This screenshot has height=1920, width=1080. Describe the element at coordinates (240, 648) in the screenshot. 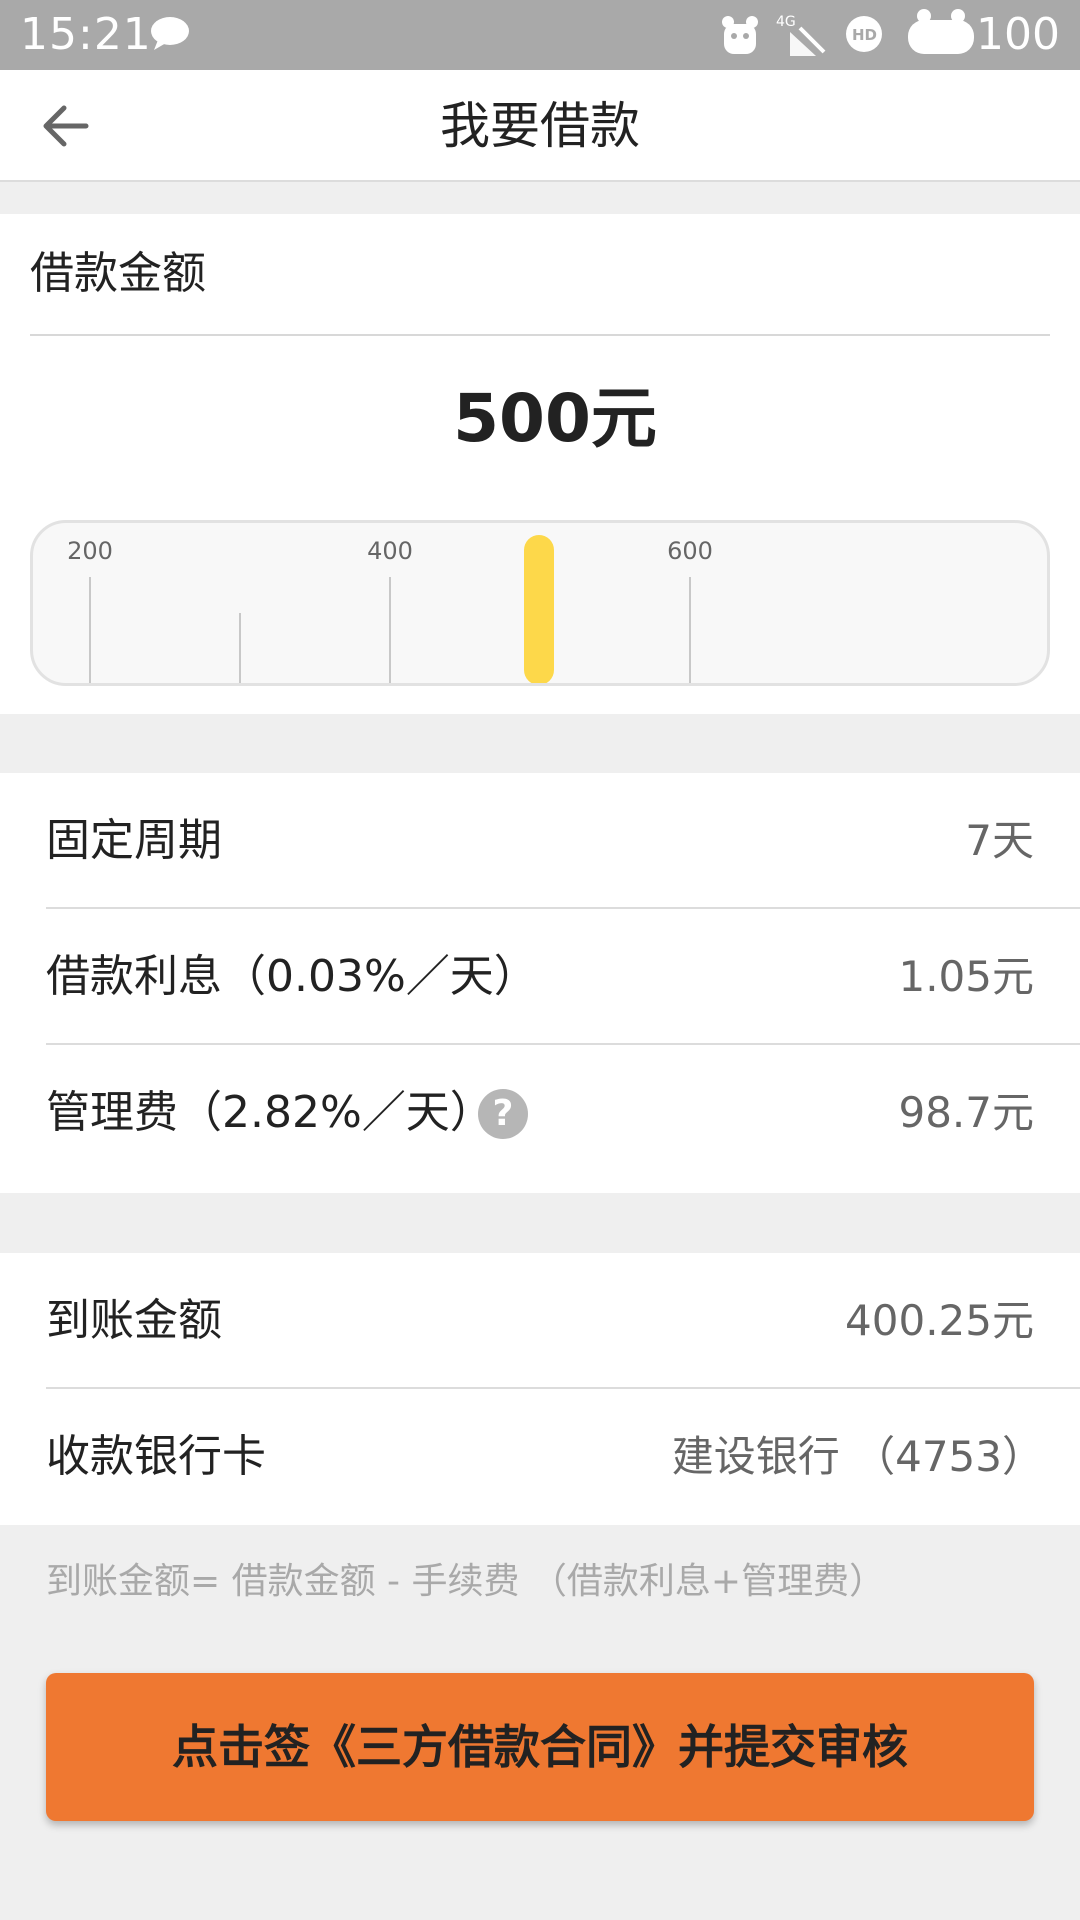

I see `minor-tick` at that location.